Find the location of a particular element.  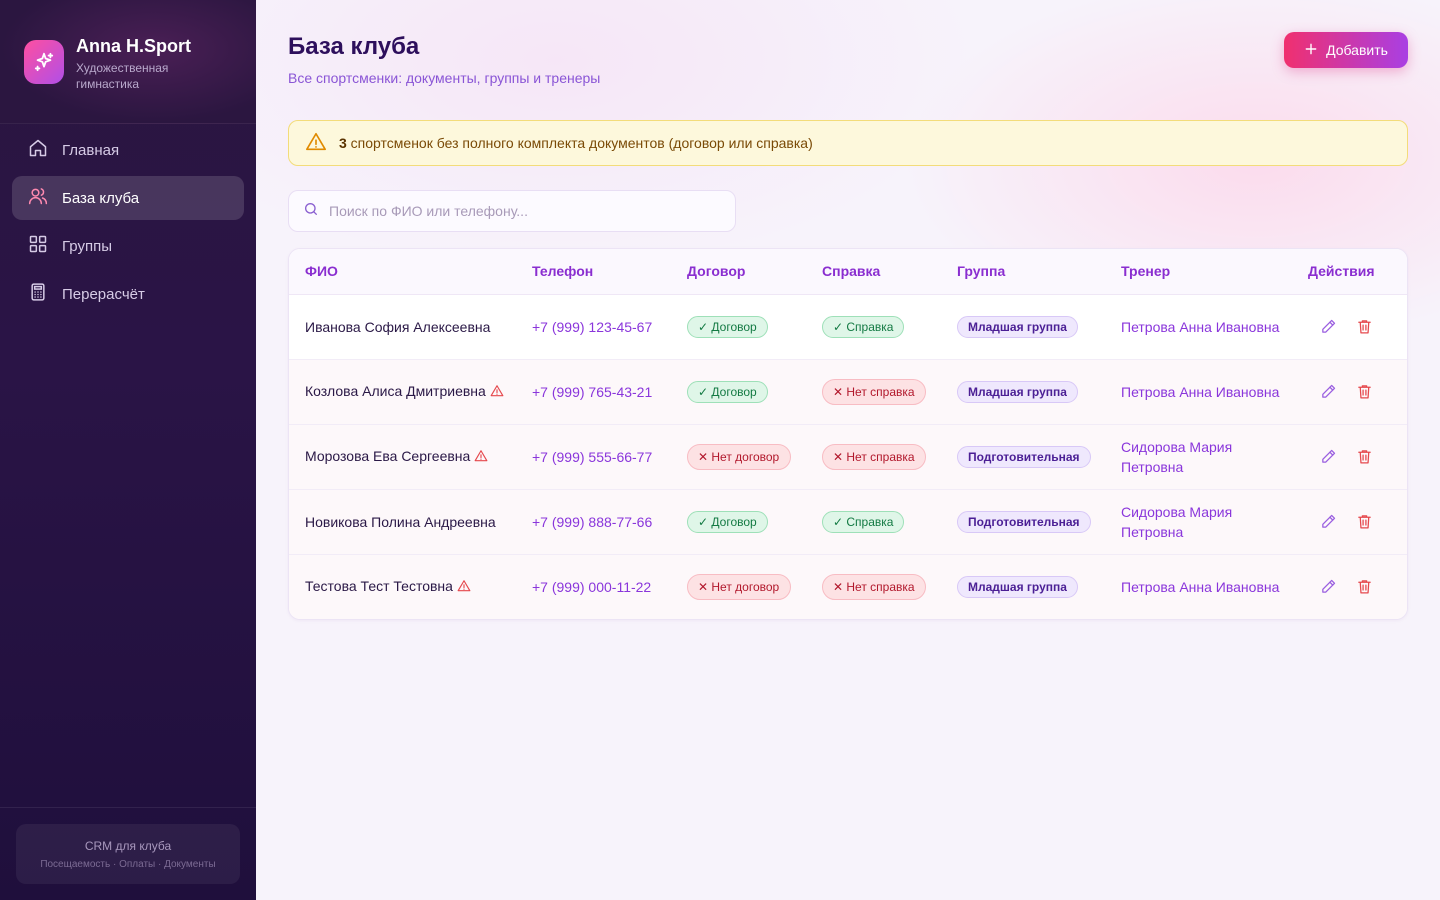

search-box is located at coordinates (512, 211).